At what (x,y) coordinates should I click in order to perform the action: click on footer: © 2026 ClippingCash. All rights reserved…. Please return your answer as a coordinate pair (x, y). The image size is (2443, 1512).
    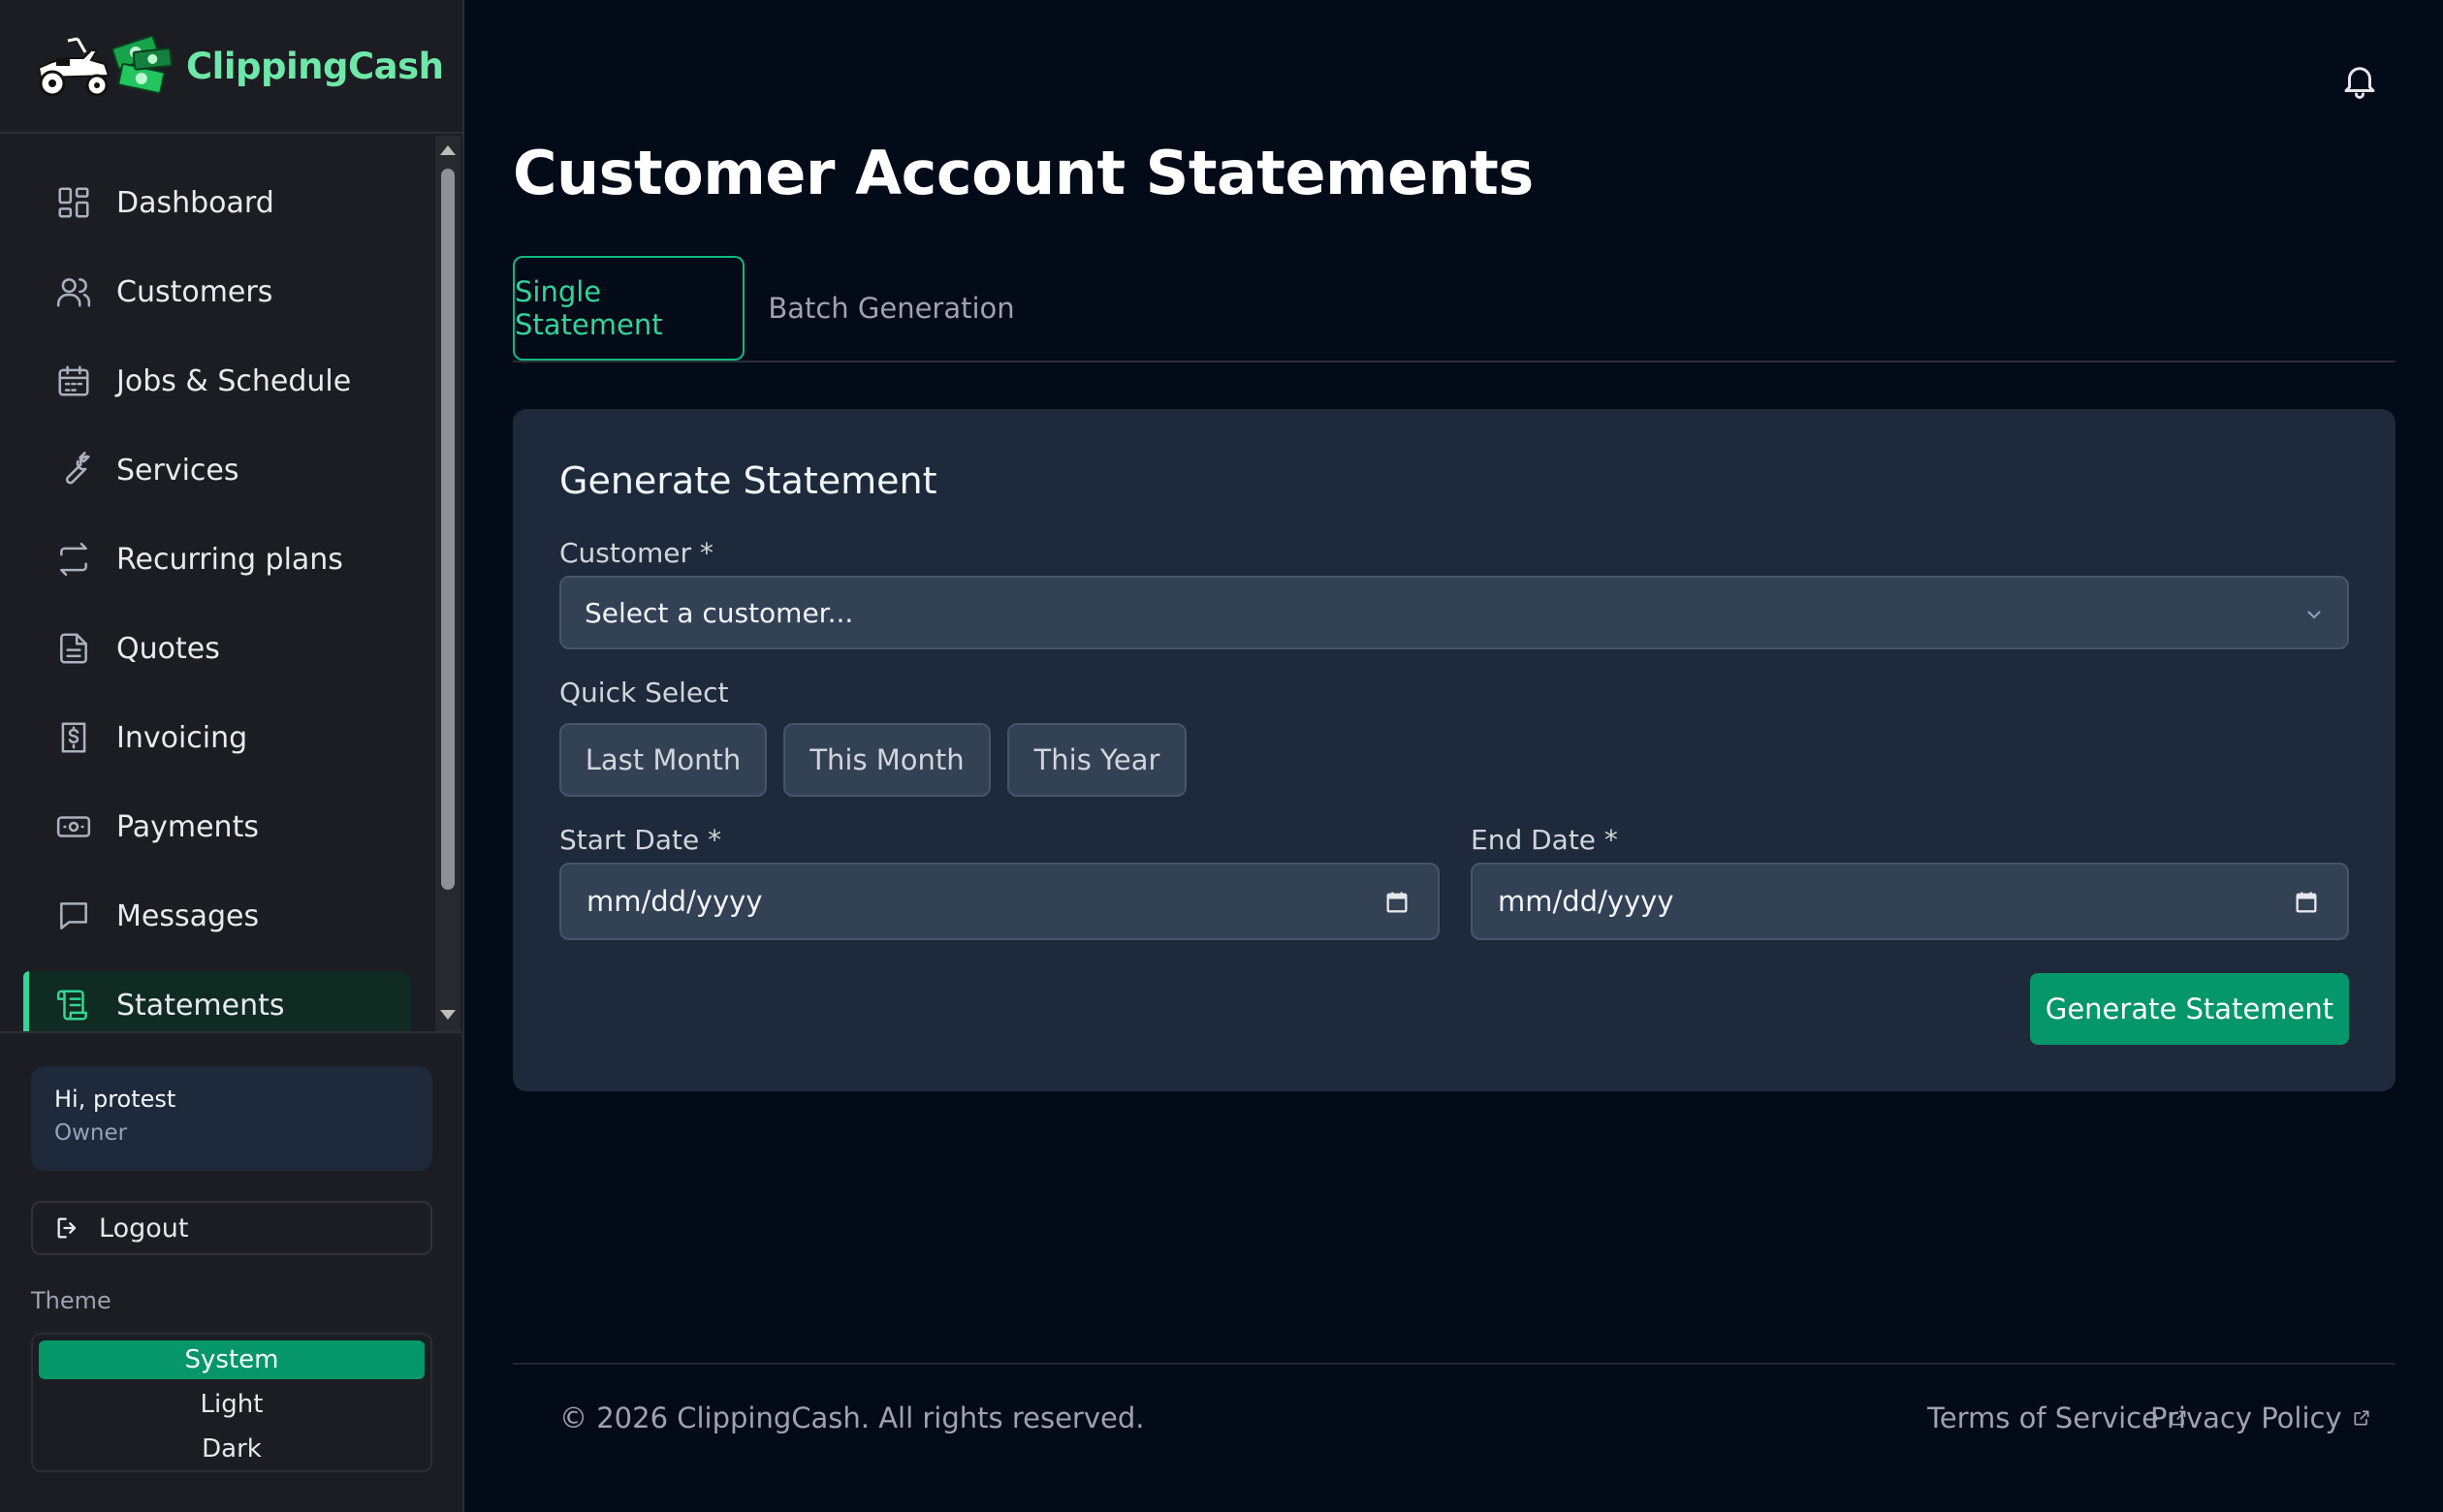
    Looking at the image, I should click on (1454, 1437).